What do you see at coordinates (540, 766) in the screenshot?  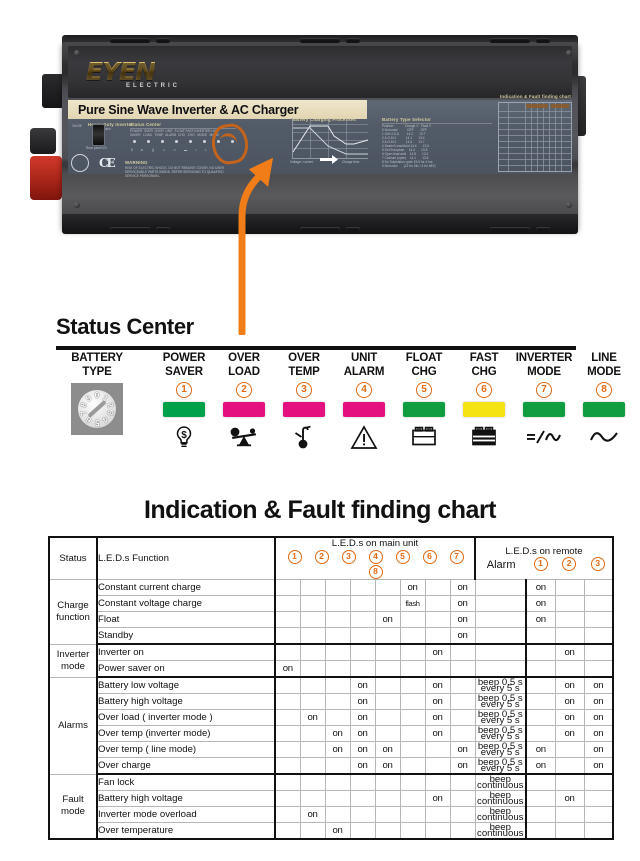 I see `remote-cell-1: on` at bounding box center [540, 766].